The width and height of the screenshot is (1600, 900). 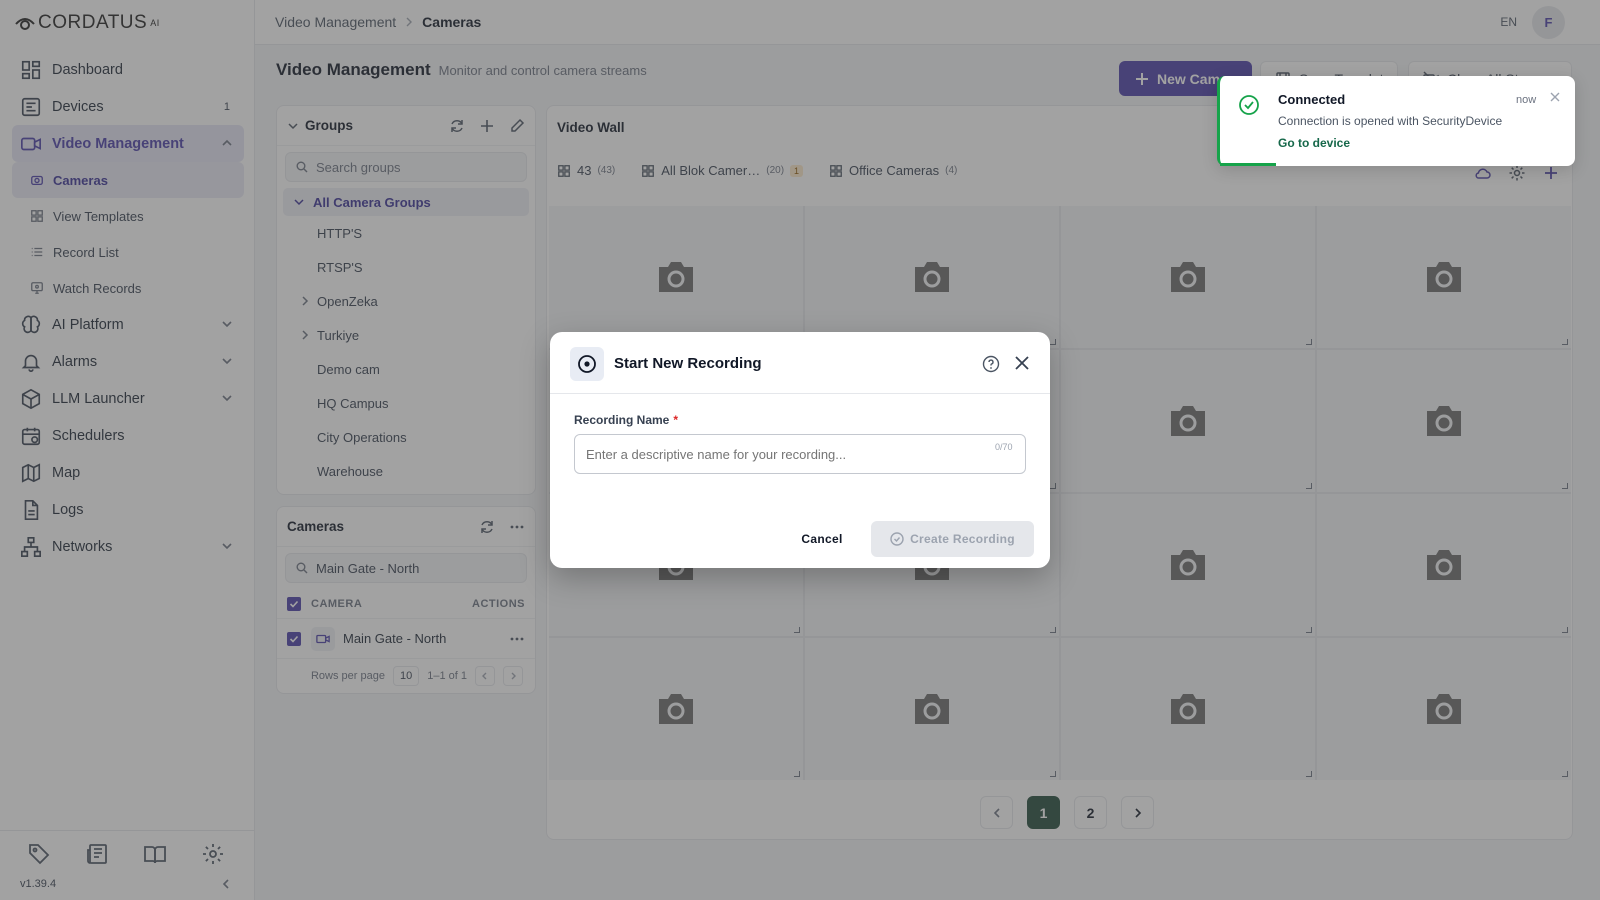 What do you see at coordinates (822, 539) in the screenshot?
I see `cancel-button: Cancel` at bounding box center [822, 539].